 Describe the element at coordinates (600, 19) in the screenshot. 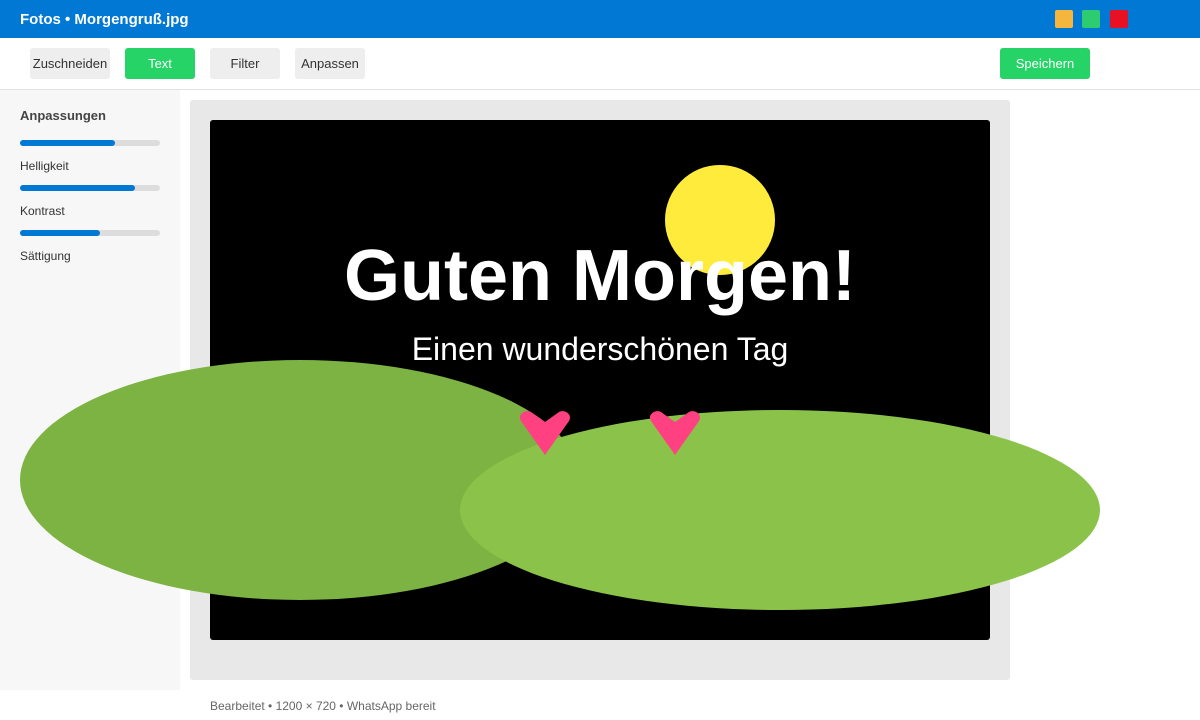

I see `title-bar: Fotos • Morgengruß.jpg` at that location.